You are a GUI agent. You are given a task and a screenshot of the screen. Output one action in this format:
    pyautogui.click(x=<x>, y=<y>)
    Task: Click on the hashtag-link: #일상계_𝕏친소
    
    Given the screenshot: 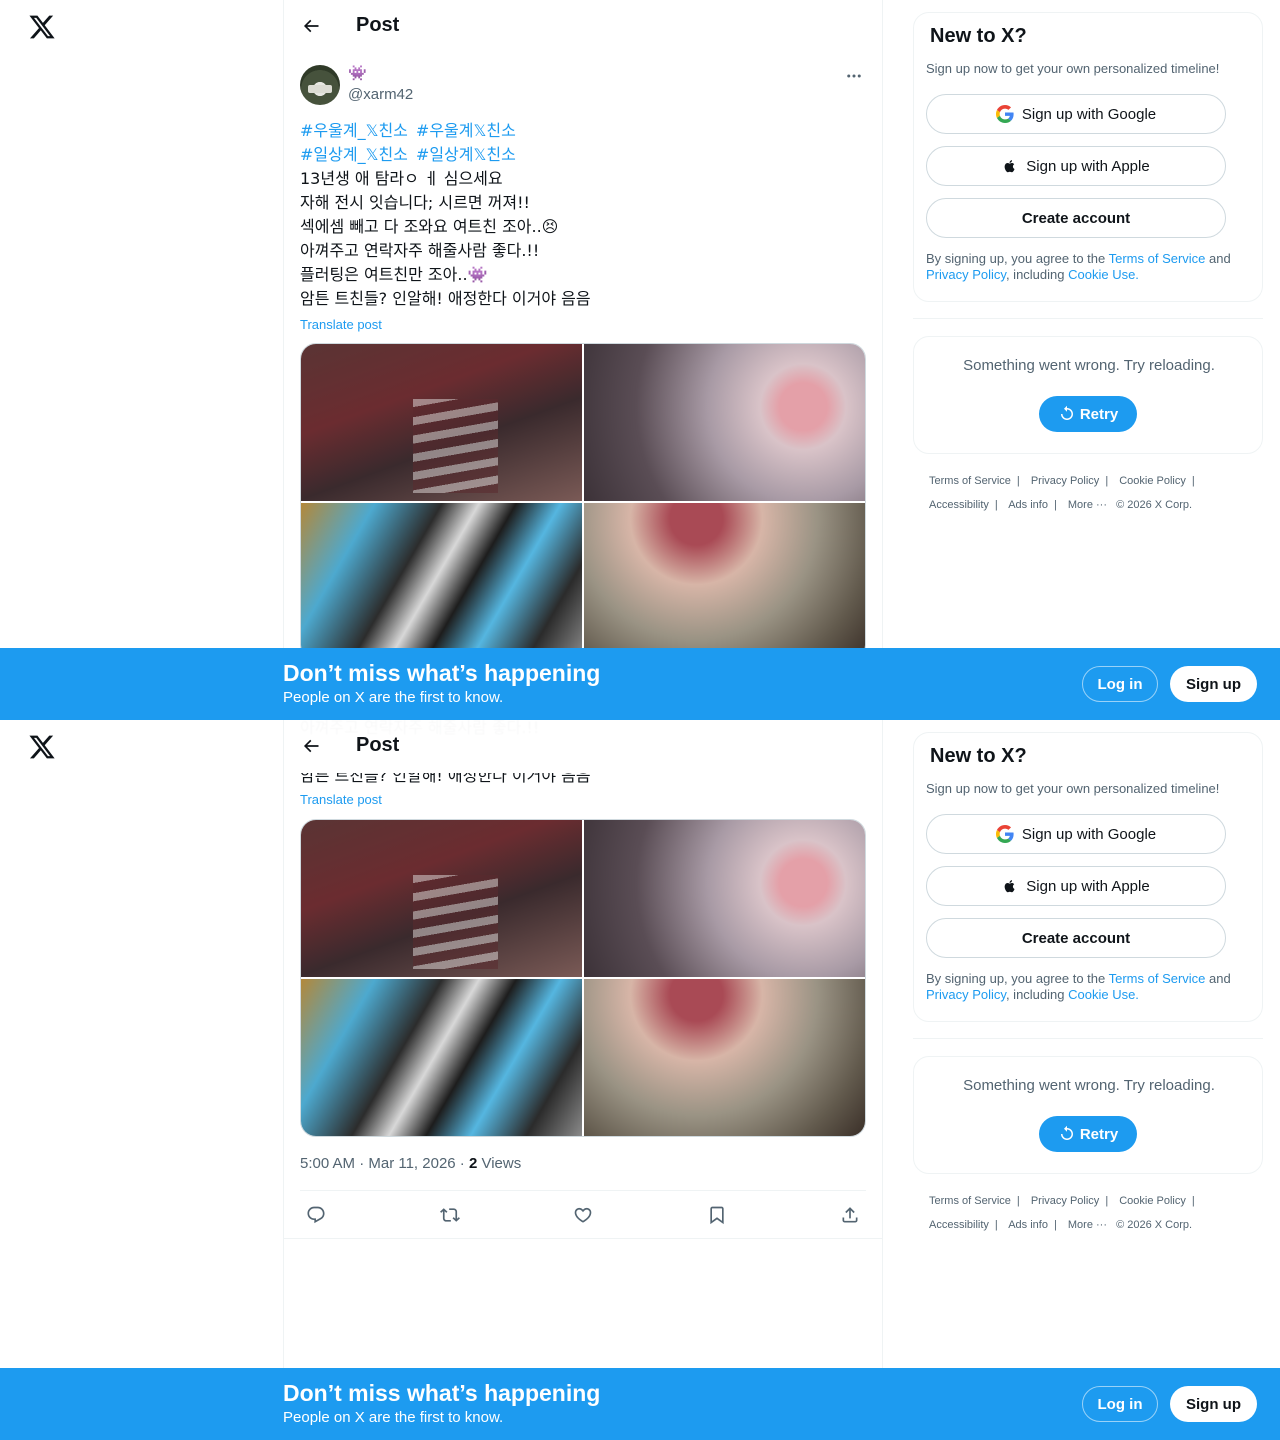 What is the action you would take?
    pyautogui.click(x=354, y=154)
    